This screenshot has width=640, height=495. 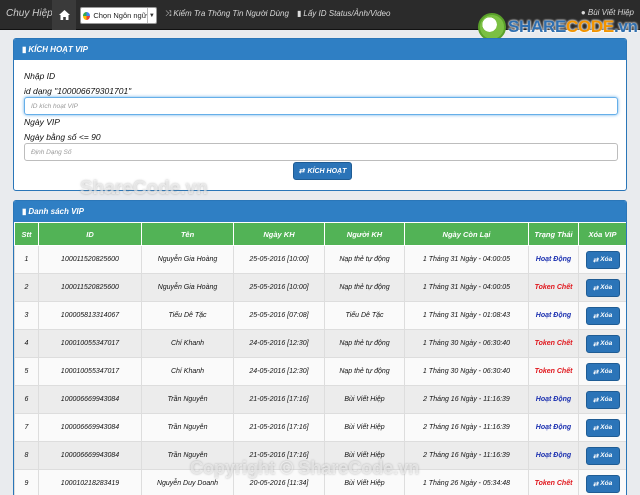 What do you see at coordinates (305, 468) in the screenshot?
I see `watermark-bottom: Copyright © ShareCode.vn` at bounding box center [305, 468].